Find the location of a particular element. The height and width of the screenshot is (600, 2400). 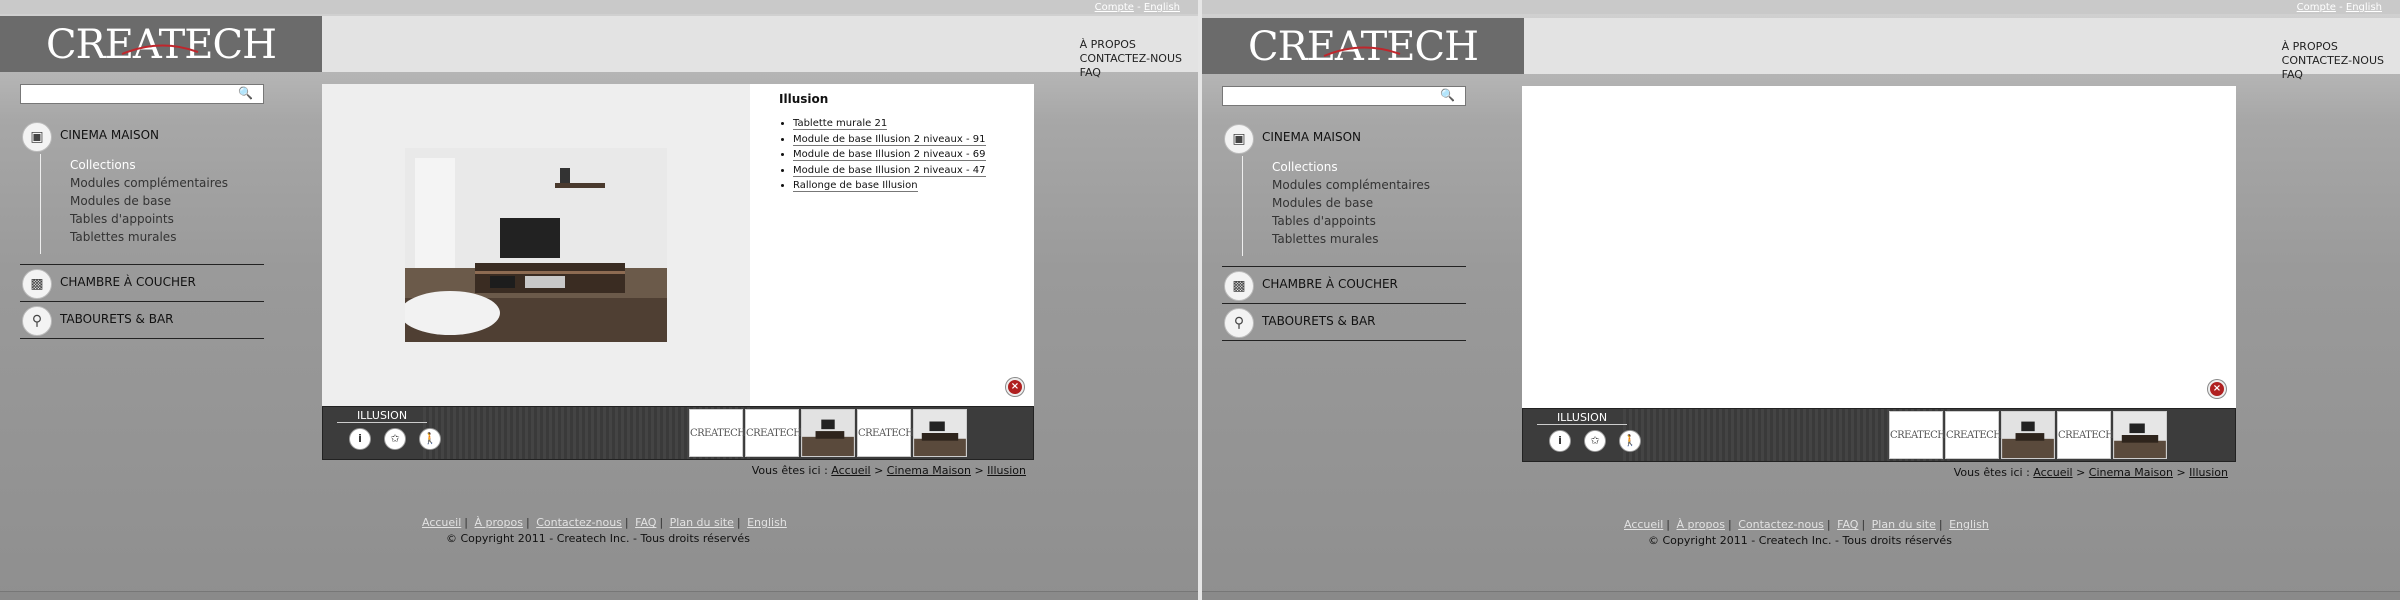

list-item: Module de base Illusion 2 niveaux - 91 is located at coordinates (889, 140).